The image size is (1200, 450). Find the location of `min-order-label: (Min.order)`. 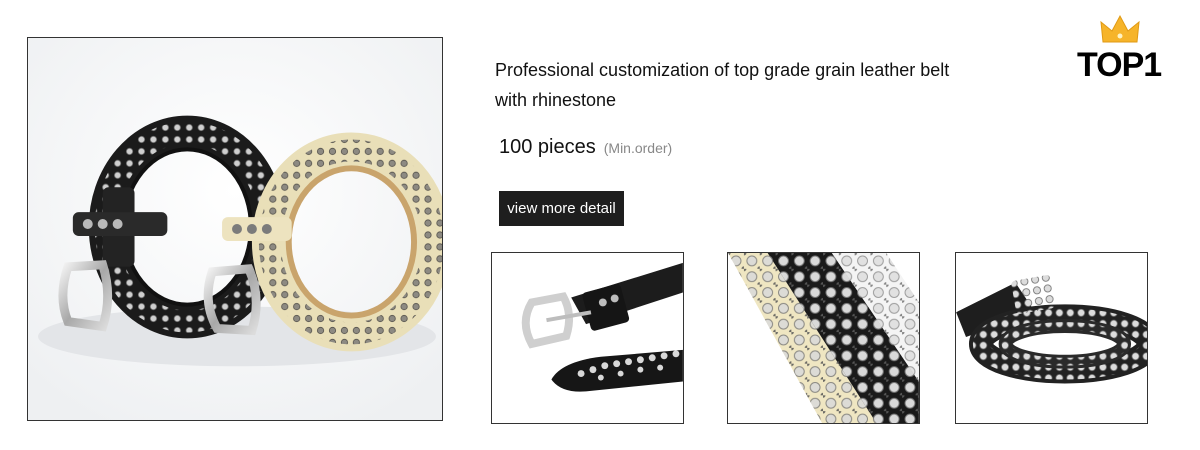

min-order-label: (Min.order) is located at coordinates (638, 148).